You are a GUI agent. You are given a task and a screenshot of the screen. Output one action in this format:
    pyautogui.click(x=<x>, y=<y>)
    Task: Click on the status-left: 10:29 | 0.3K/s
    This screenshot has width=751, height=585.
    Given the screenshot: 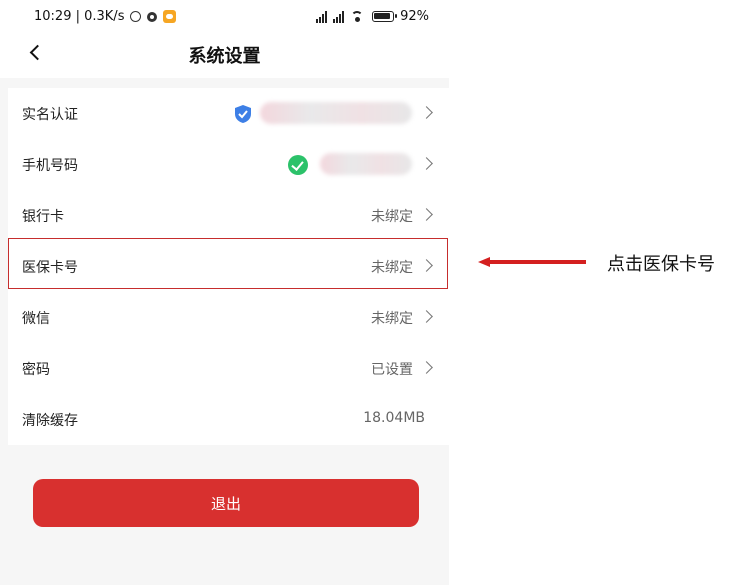 What is the action you would take?
    pyautogui.click(x=105, y=16)
    